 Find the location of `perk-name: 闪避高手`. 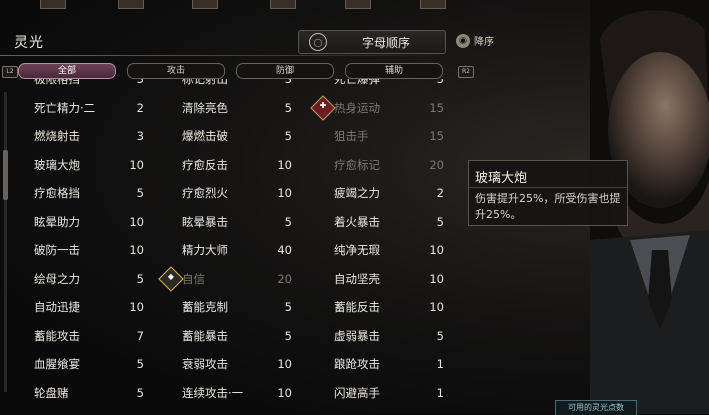

perk-name: 闪避高手 is located at coordinates (357, 392).